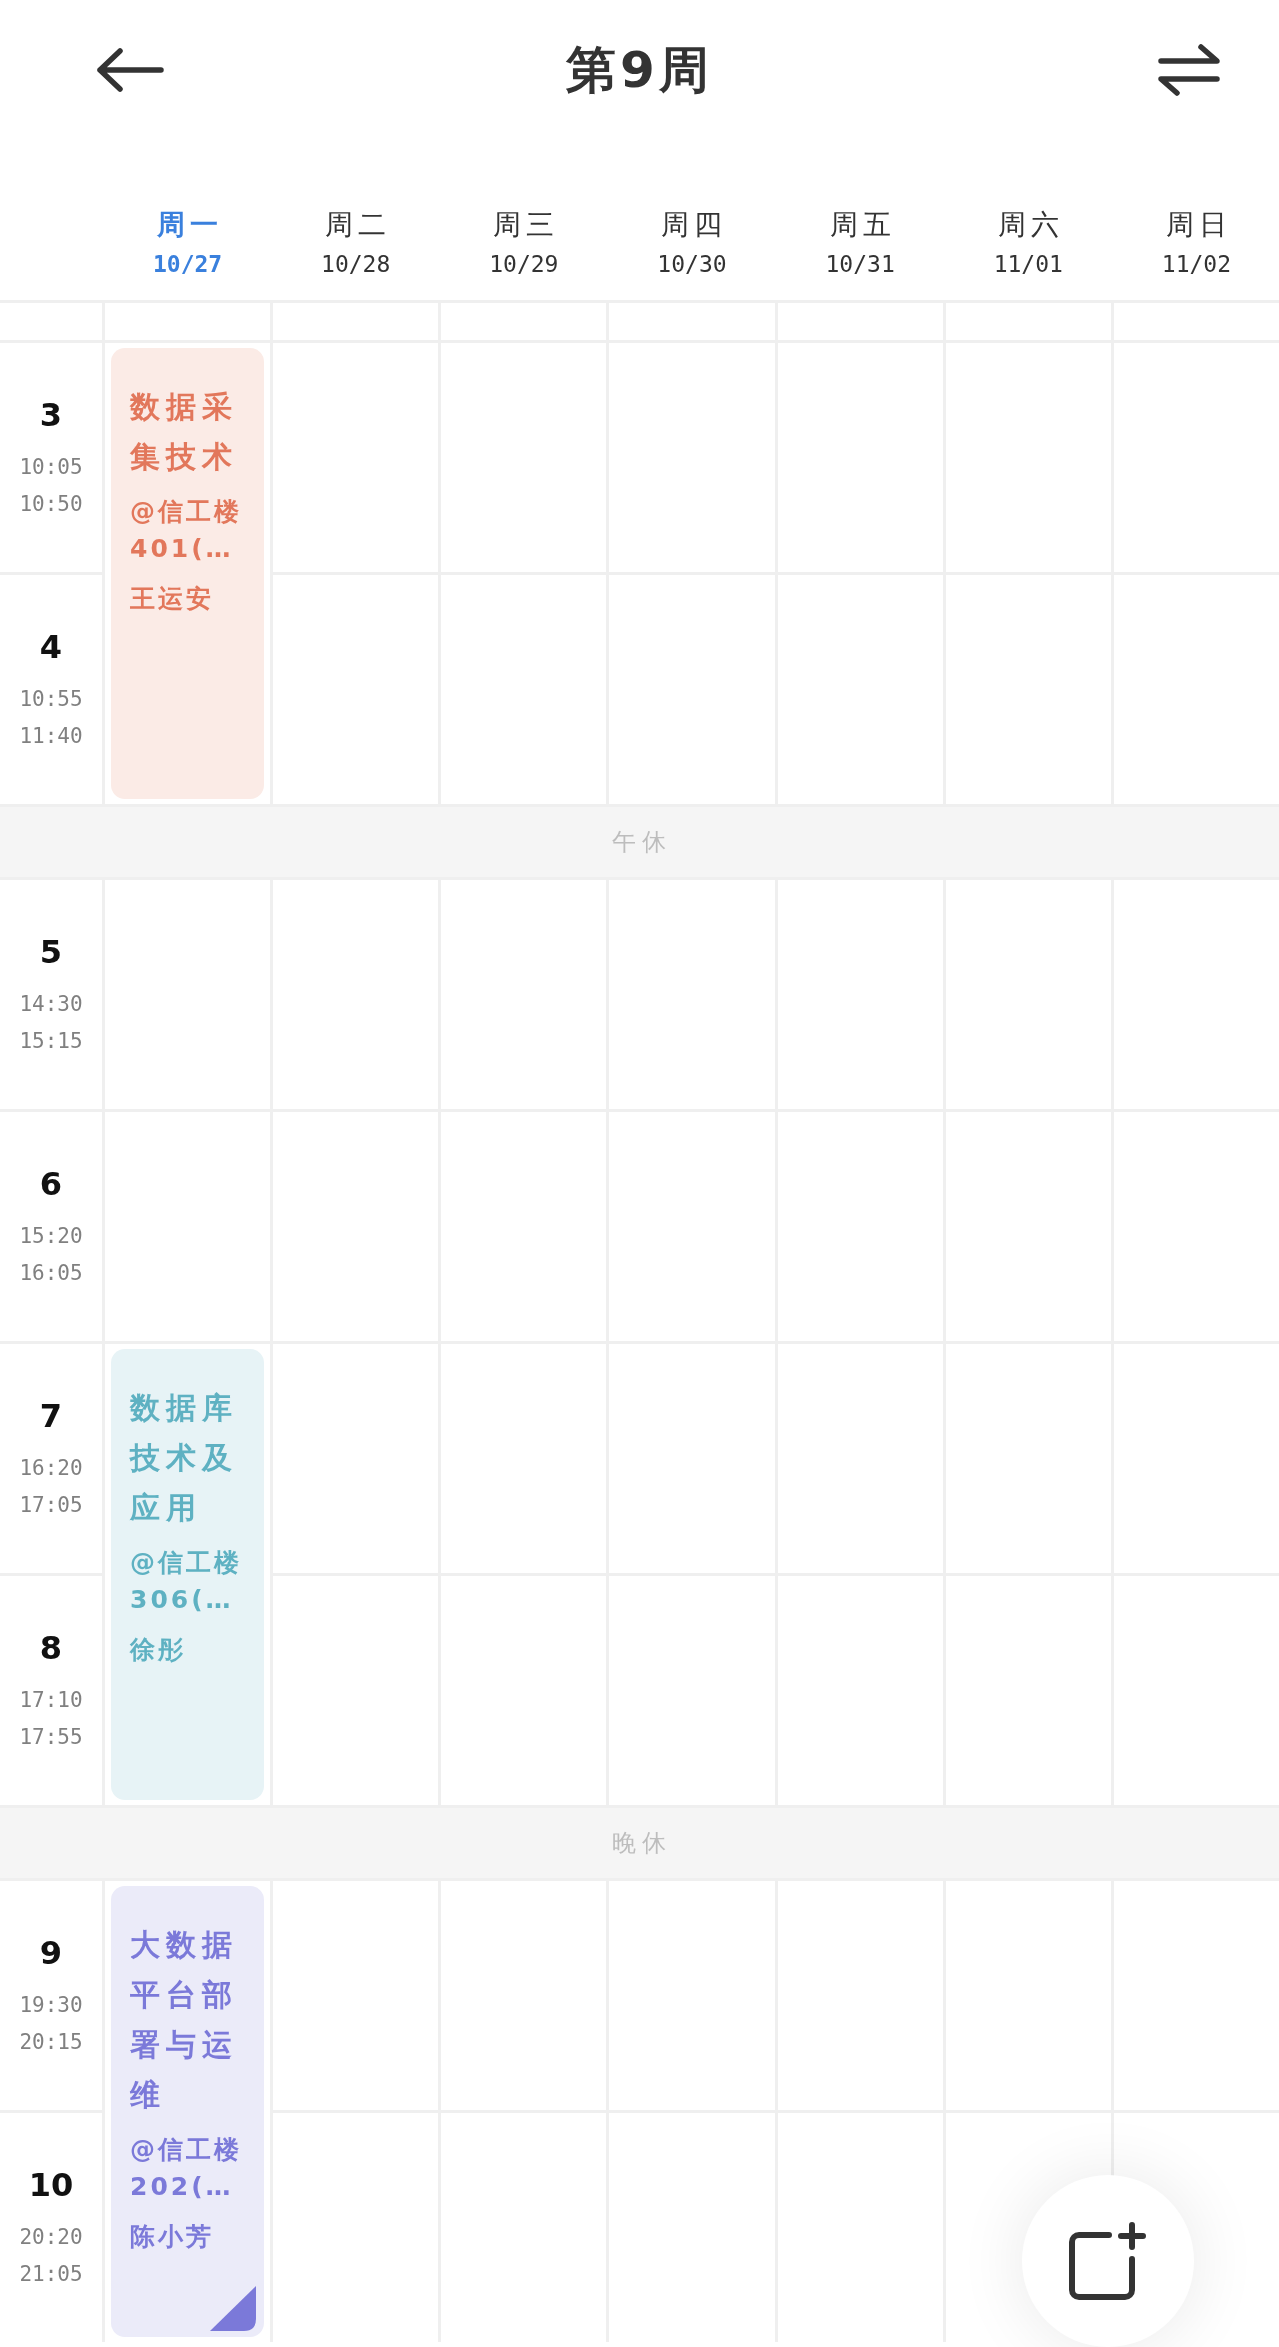 This screenshot has height=2347, width=1279. Describe the element at coordinates (188, 573) in the screenshot. I see `course-card: 数据采集技术 @信工楼401(… 王运安` at that location.